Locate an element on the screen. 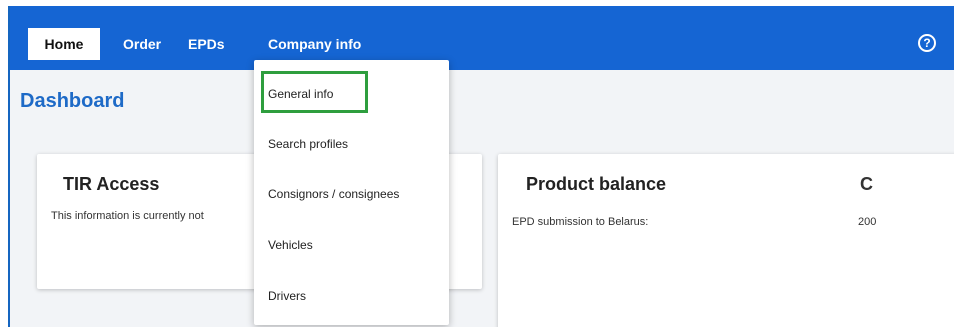  refresh-icon: C is located at coordinates (866, 184).